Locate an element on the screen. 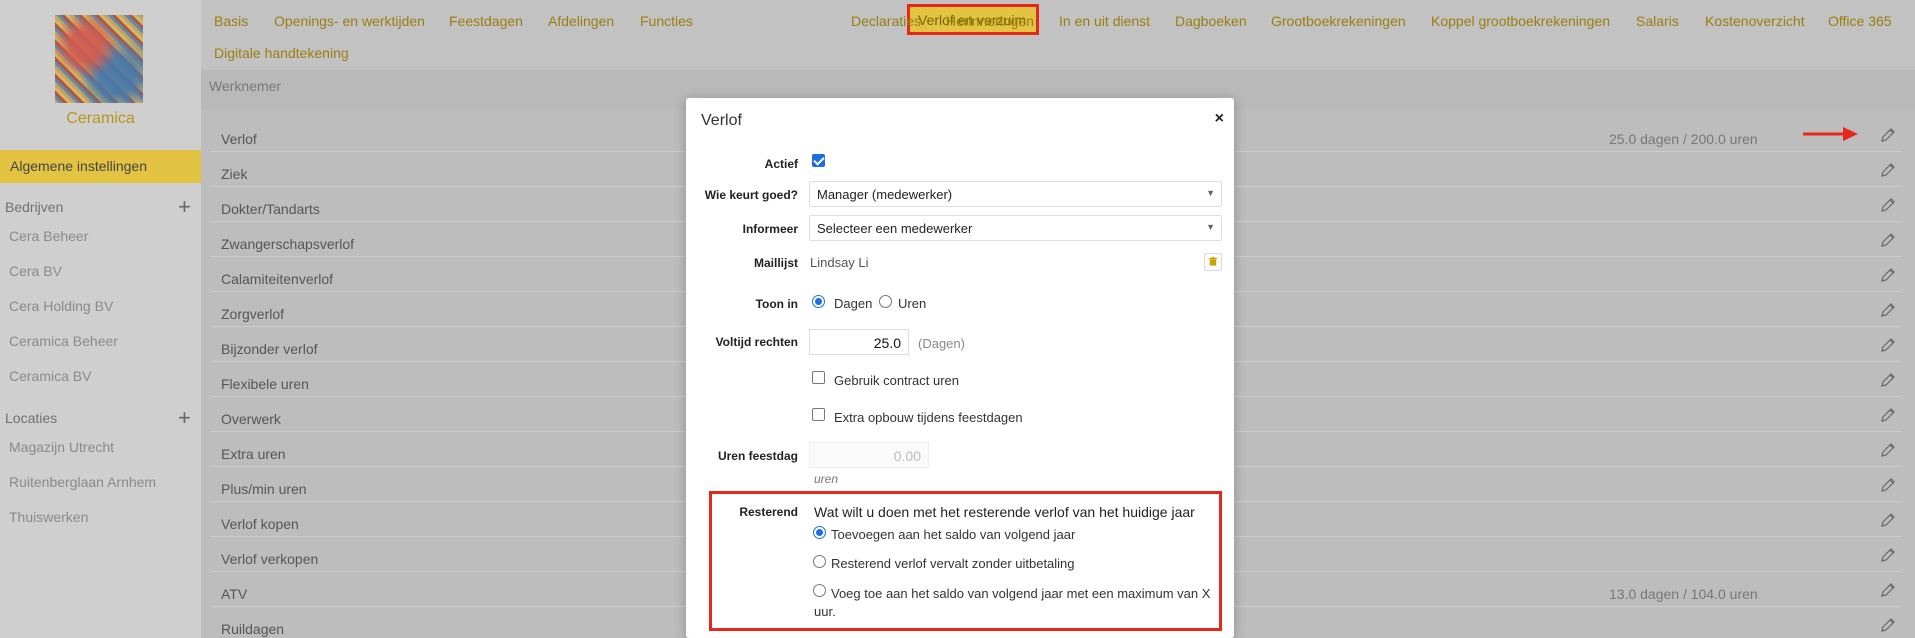  arrow-annotation-icon is located at coordinates (1830, 134).